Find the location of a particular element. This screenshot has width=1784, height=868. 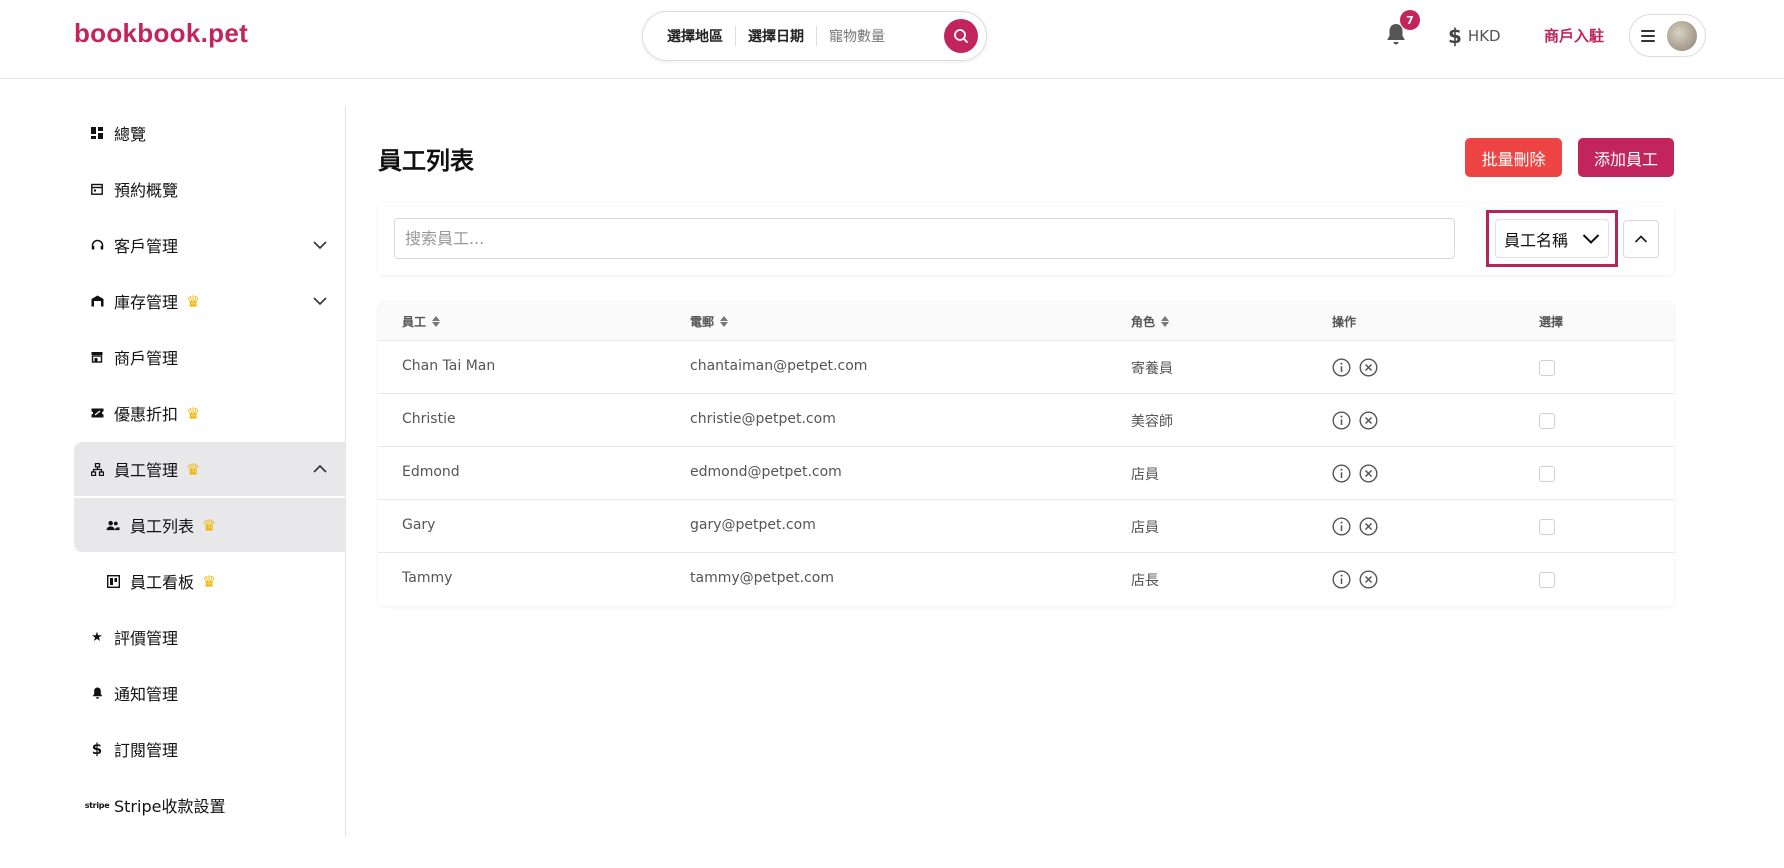

sidebar-item-notifications: 通知管理 is located at coordinates (210, 693).